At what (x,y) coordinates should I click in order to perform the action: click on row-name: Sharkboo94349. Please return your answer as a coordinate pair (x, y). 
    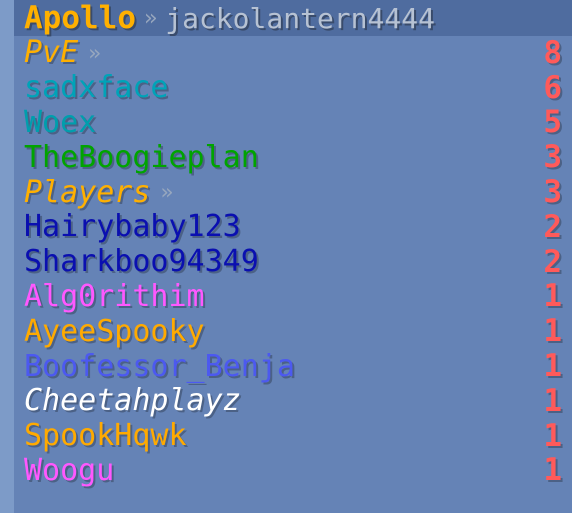
    Looking at the image, I should click on (141, 262).